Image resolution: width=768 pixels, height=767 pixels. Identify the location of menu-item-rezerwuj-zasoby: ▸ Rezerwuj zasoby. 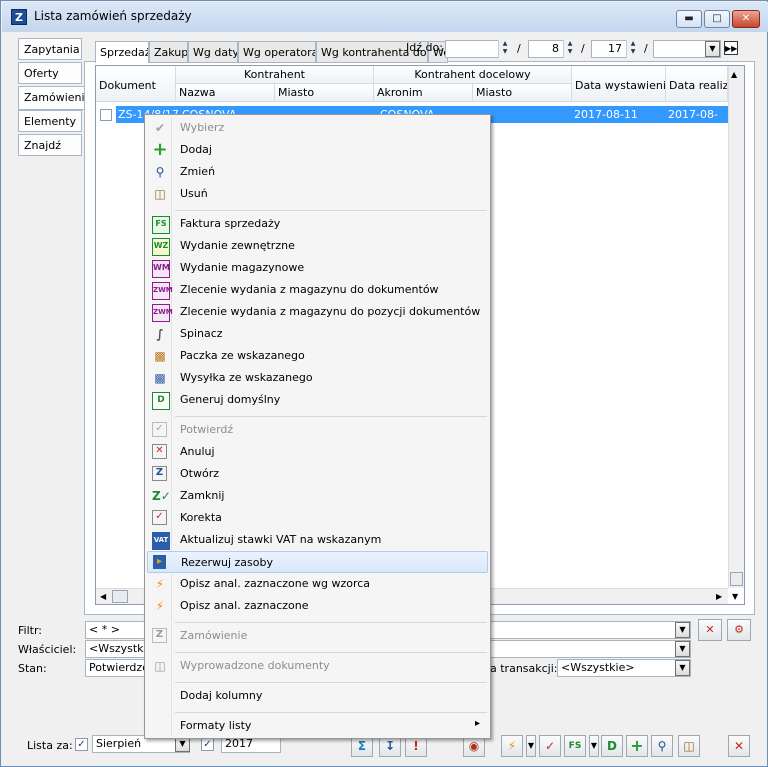
(317, 562).